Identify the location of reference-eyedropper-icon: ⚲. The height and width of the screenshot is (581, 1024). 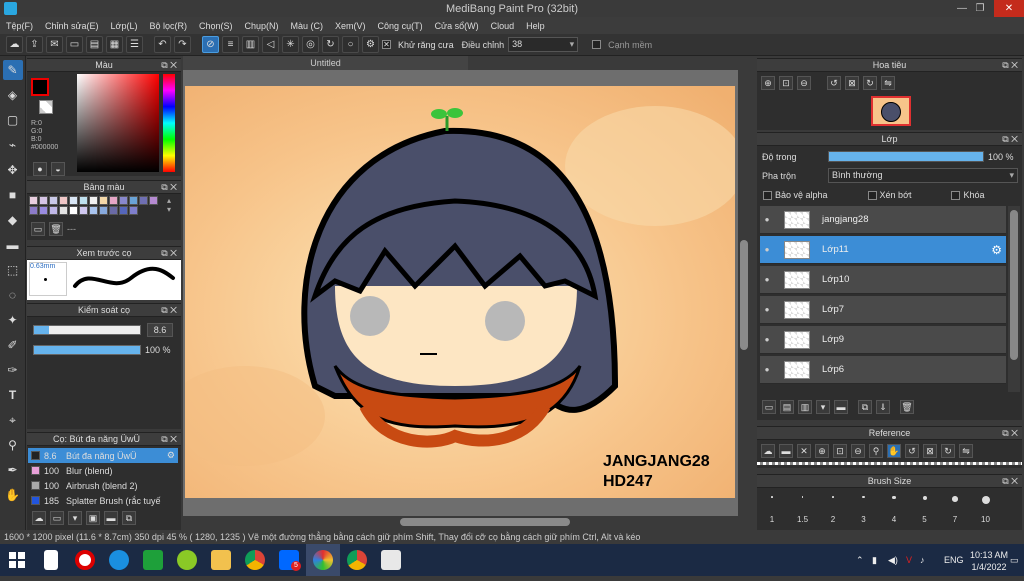
(876, 451).